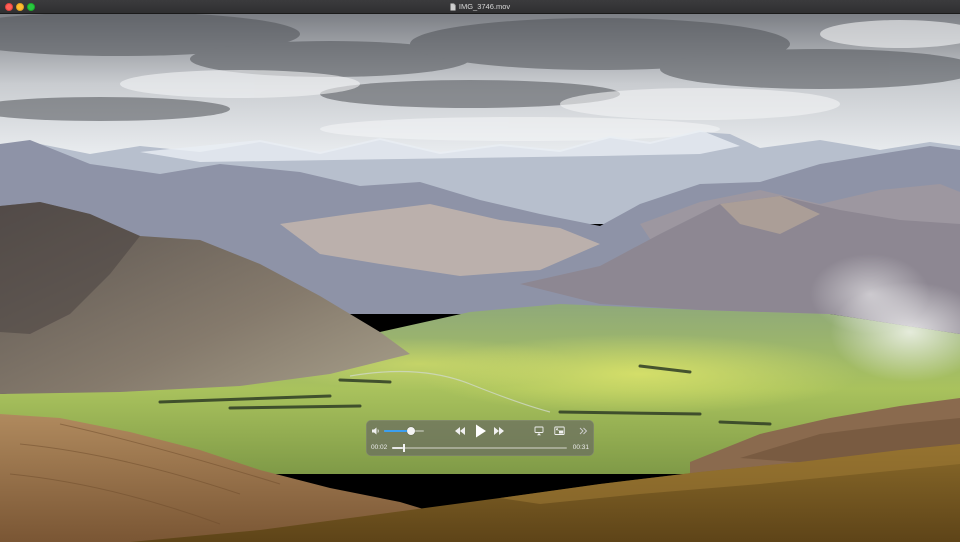 The width and height of the screenshot is (960, 542). What do you see at coordinates (453, 7) in the screenshot?
I see `document-icon` at bounding box center [453, 7].